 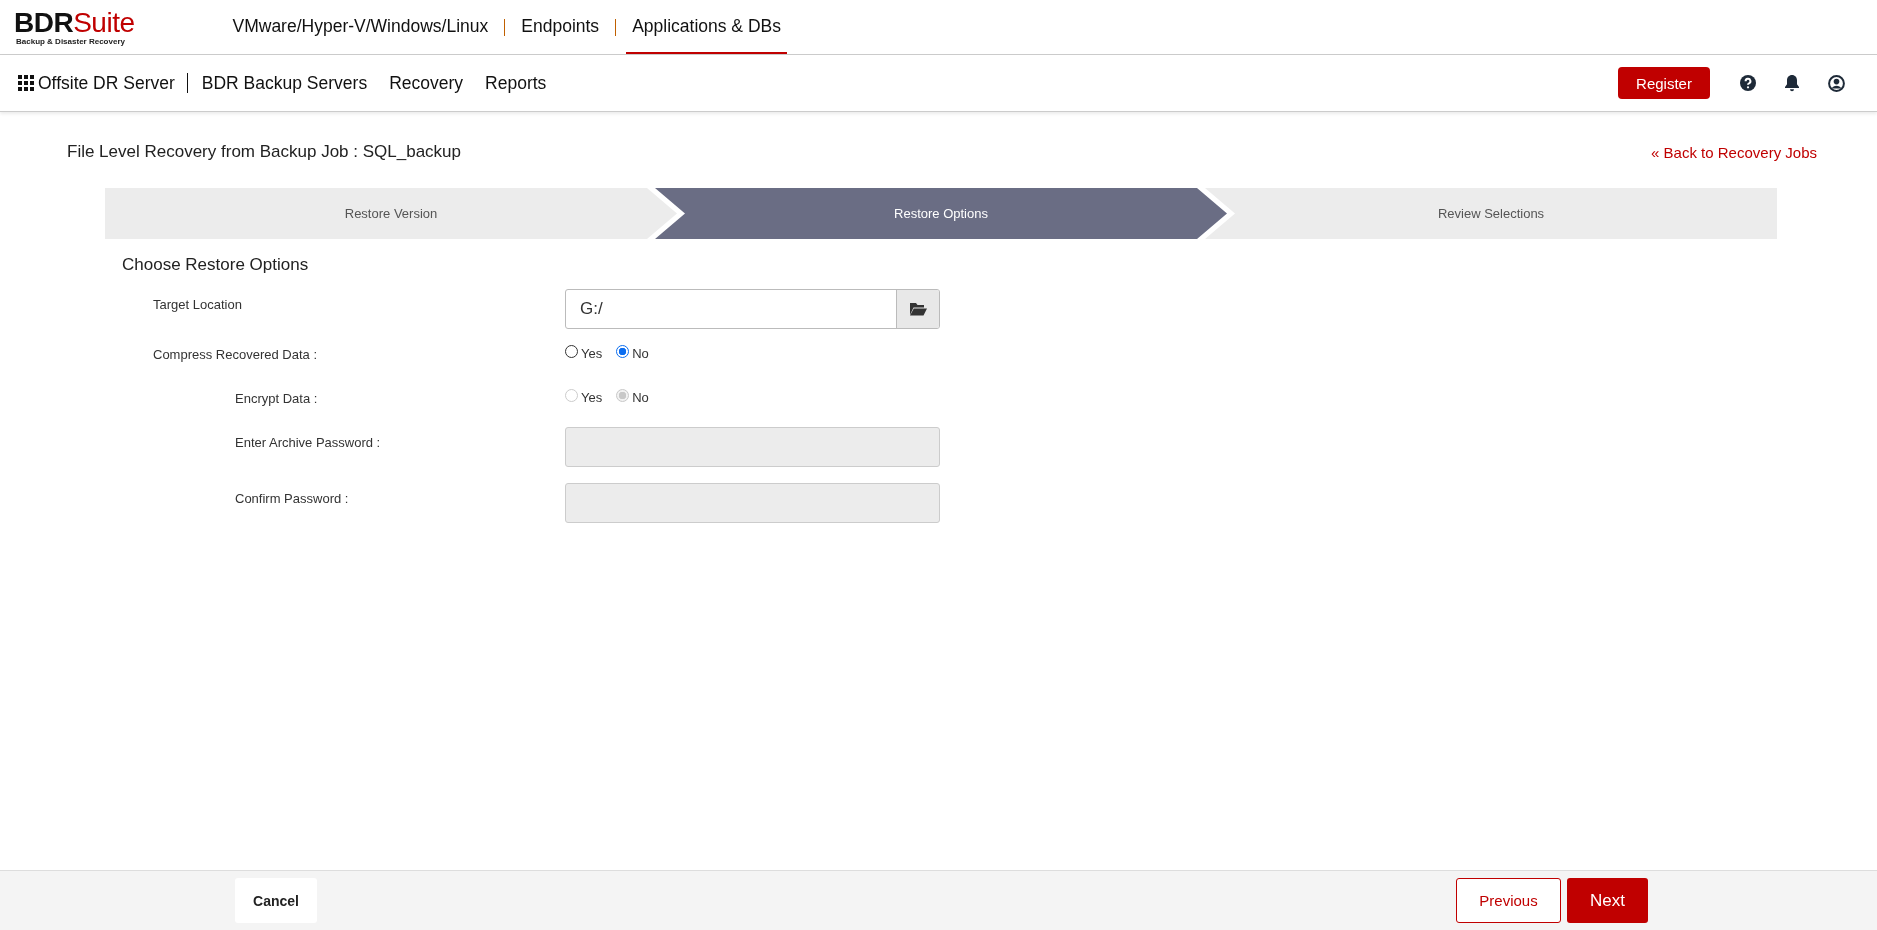 What do you see at coordinates (360, 27) in the screenshot?
I see `product-tab: VMware/Hyper-V/Windows/Linux` at bounding box center [360, 27].